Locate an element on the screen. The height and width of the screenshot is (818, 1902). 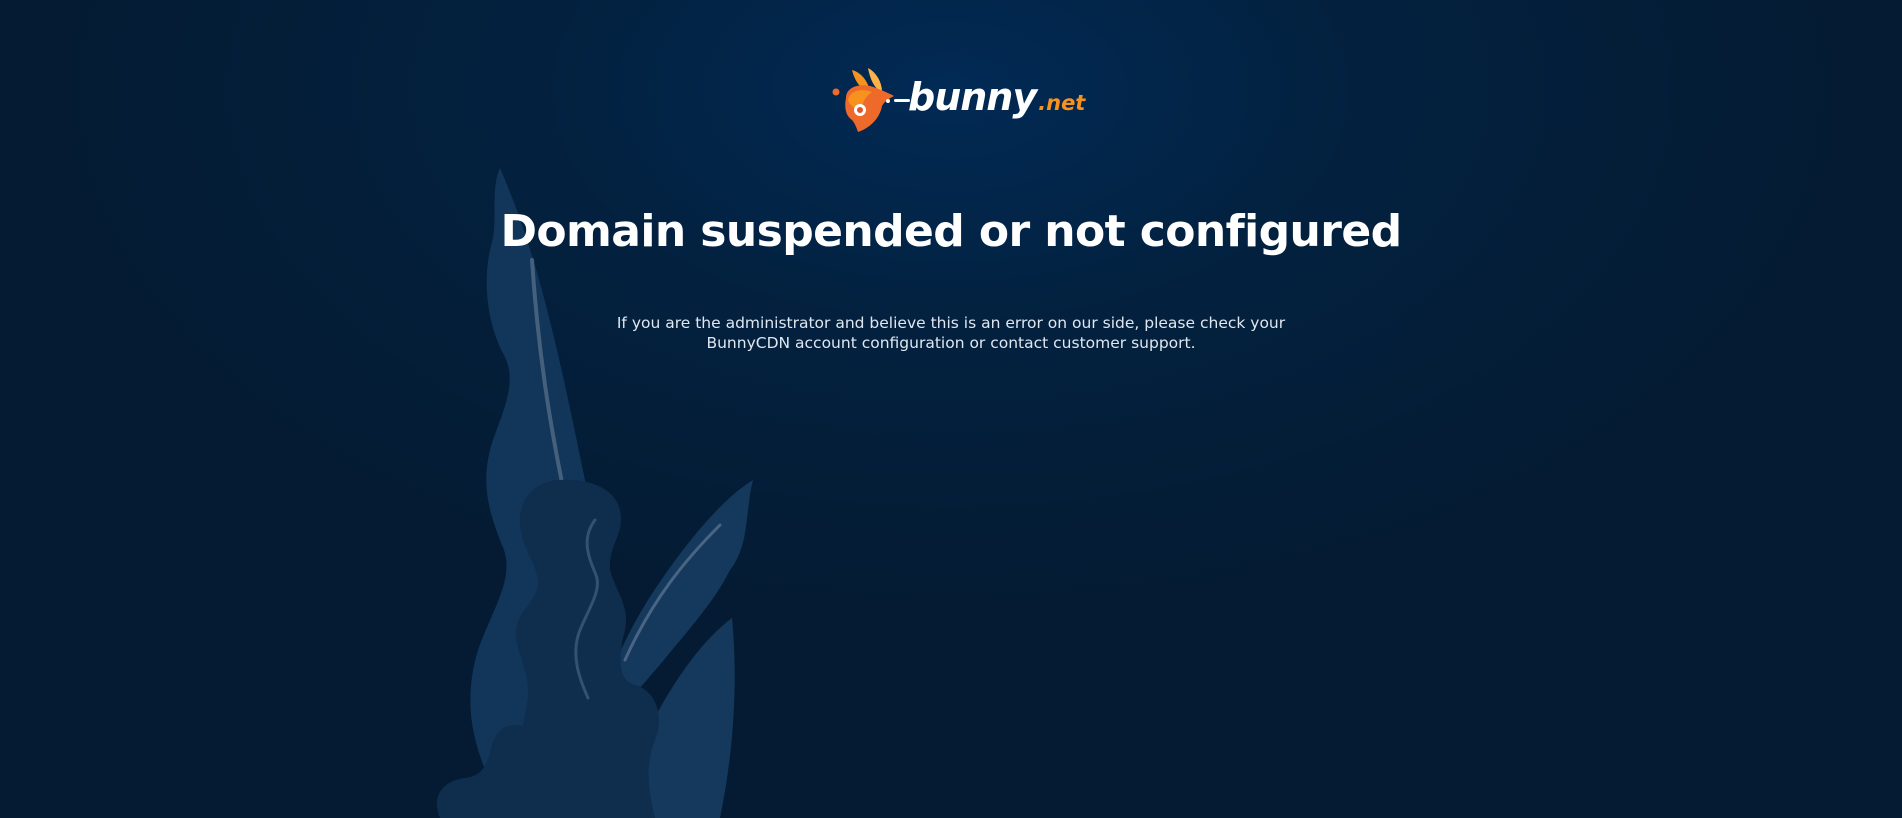
page-title: Domain suspended or not configured is located at coordinates (951, 231).